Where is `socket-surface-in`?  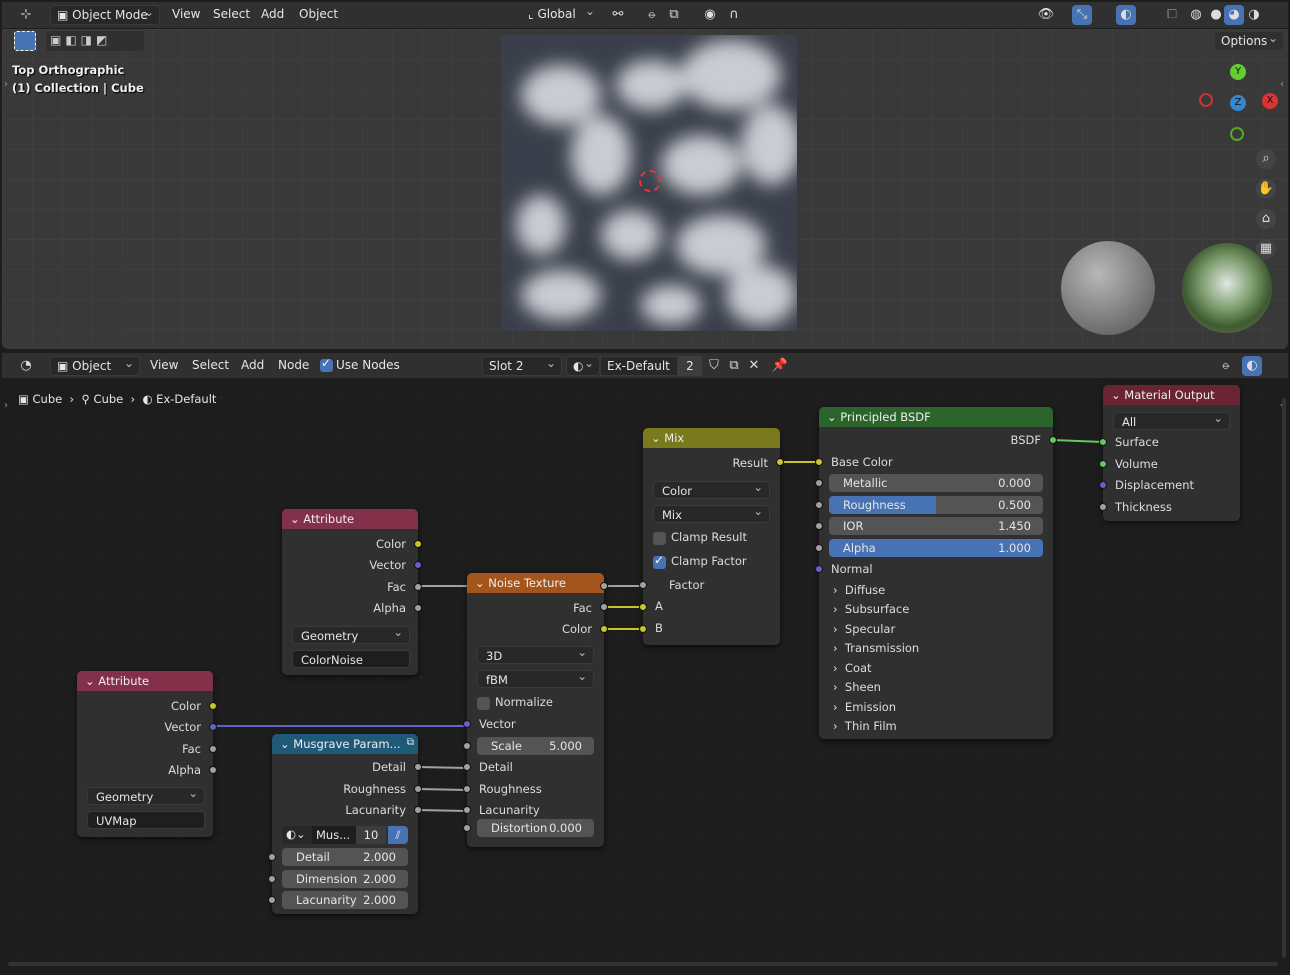 socket-surface-in is located at coordinates (1103, 442).